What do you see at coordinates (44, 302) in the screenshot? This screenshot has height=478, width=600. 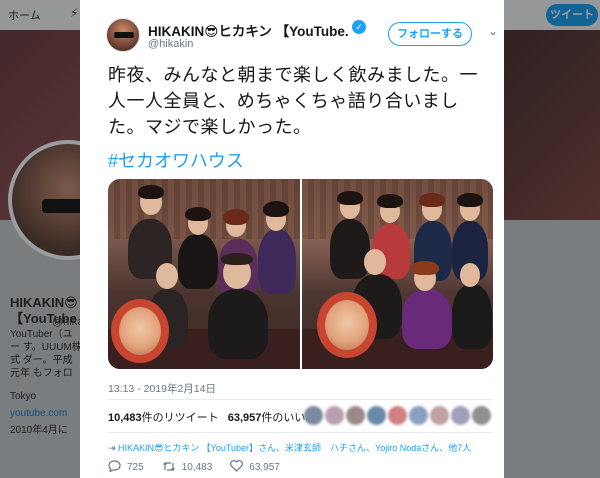 I see `background-profile-name: HIKAKIN😎` at bounding box center [44, 302].